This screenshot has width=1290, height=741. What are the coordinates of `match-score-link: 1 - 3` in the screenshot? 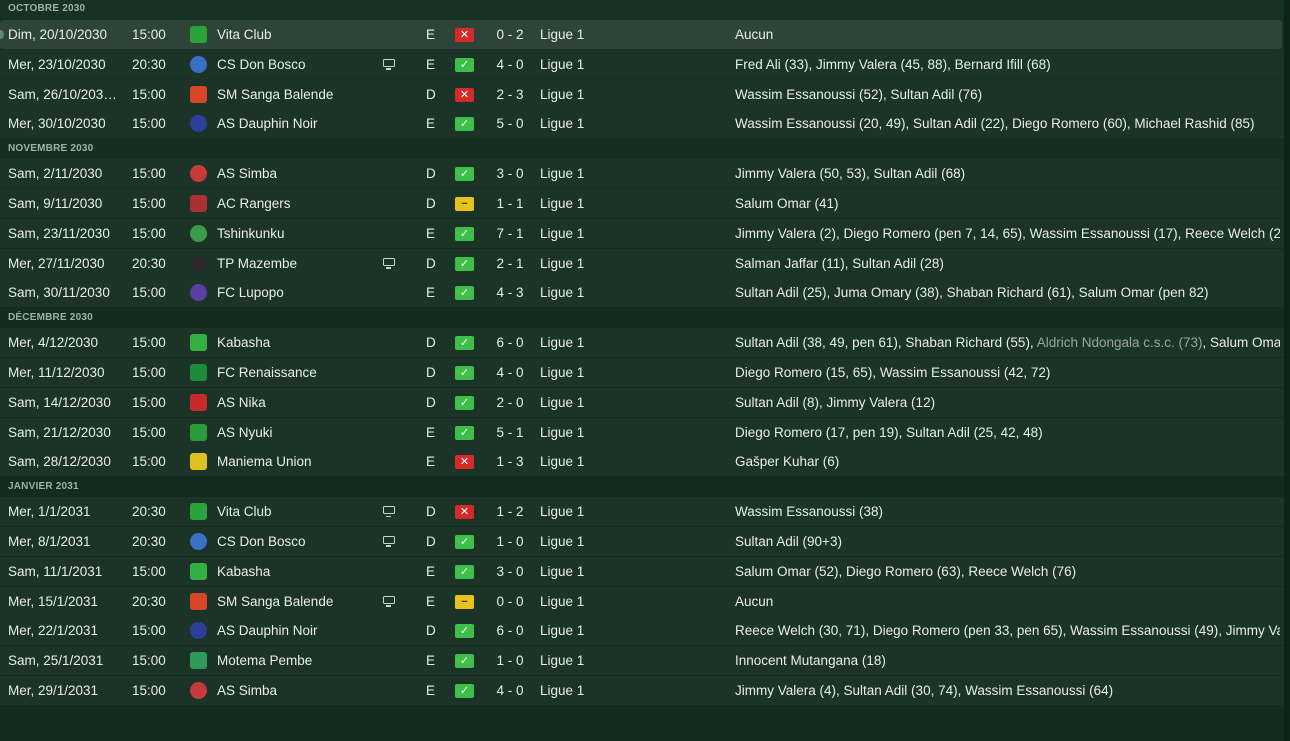 It's located at (510, 461).